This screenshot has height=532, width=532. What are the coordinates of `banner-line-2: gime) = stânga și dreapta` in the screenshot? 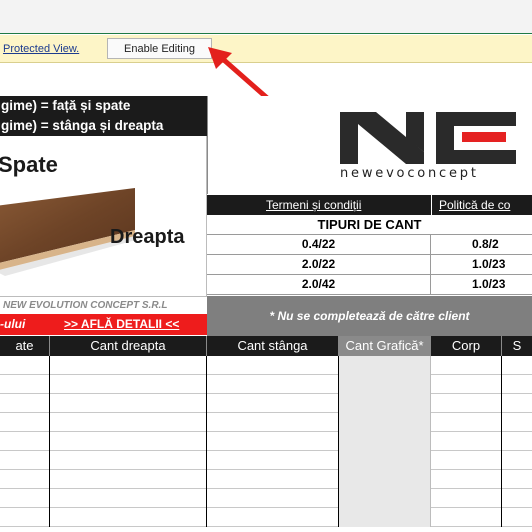 It's located at (82, 125).